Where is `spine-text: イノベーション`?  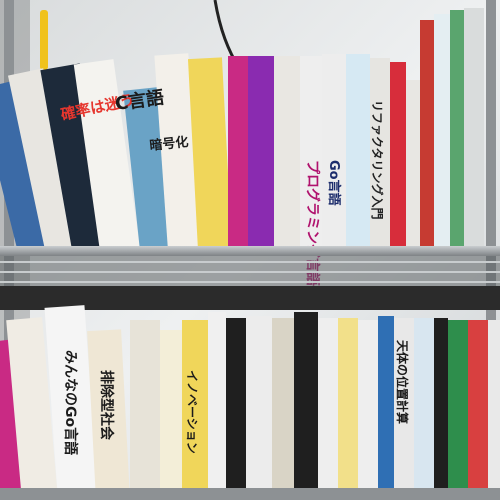 spine-text: イノベーション is located at coordinates (192, 412).